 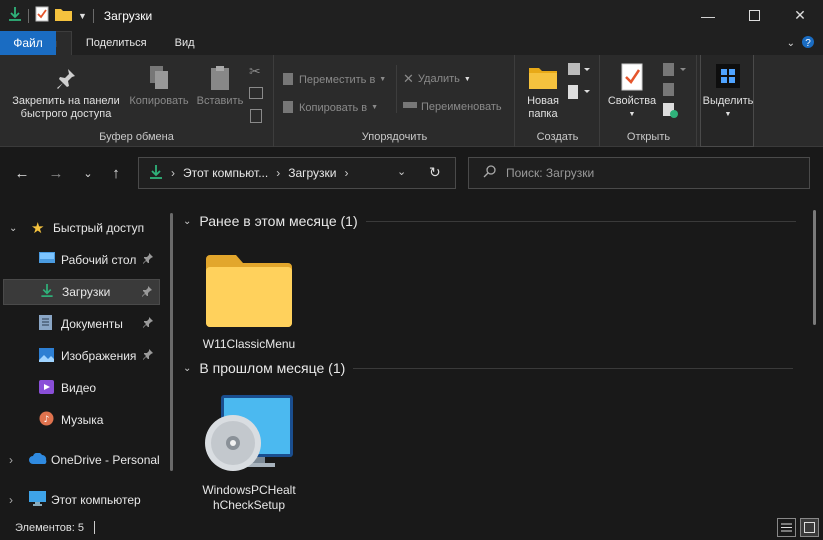 I want to click on file-item: WindowsPCHealt hCheckSetup, so click(x=249, y=453).